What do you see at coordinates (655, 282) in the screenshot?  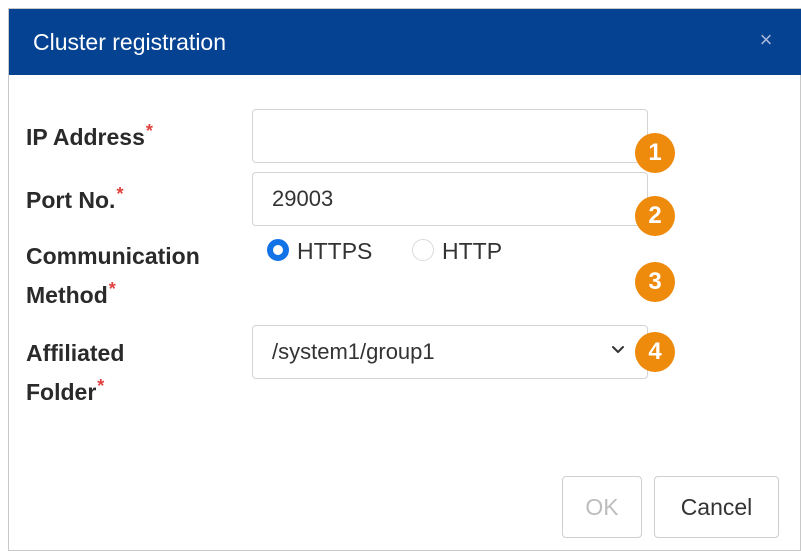 I see `callout-badge-3: 3` at bounding box center [655, 282].